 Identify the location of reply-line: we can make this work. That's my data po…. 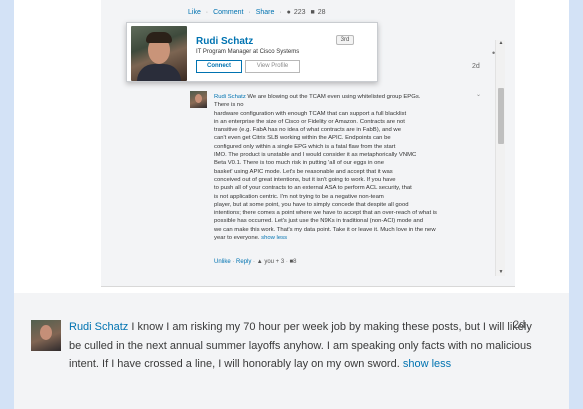
(325, 229).